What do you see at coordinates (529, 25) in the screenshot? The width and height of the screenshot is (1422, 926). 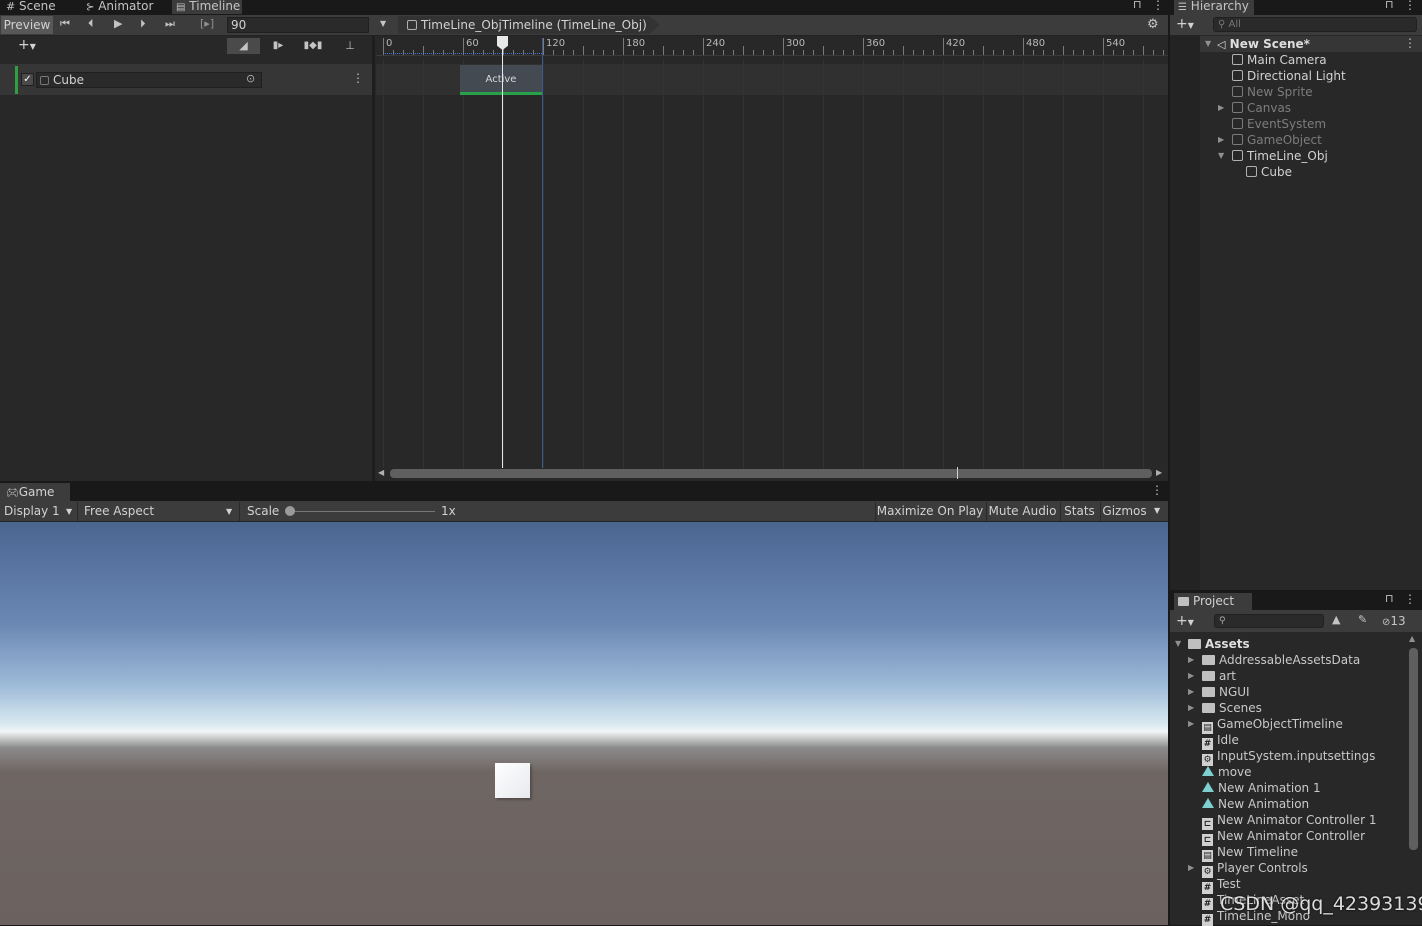 I see `timeline-asset-breadcrumb: TimeLine_ObjTimeline (TimeLine_Obj)` at bounding box center [529, 25].